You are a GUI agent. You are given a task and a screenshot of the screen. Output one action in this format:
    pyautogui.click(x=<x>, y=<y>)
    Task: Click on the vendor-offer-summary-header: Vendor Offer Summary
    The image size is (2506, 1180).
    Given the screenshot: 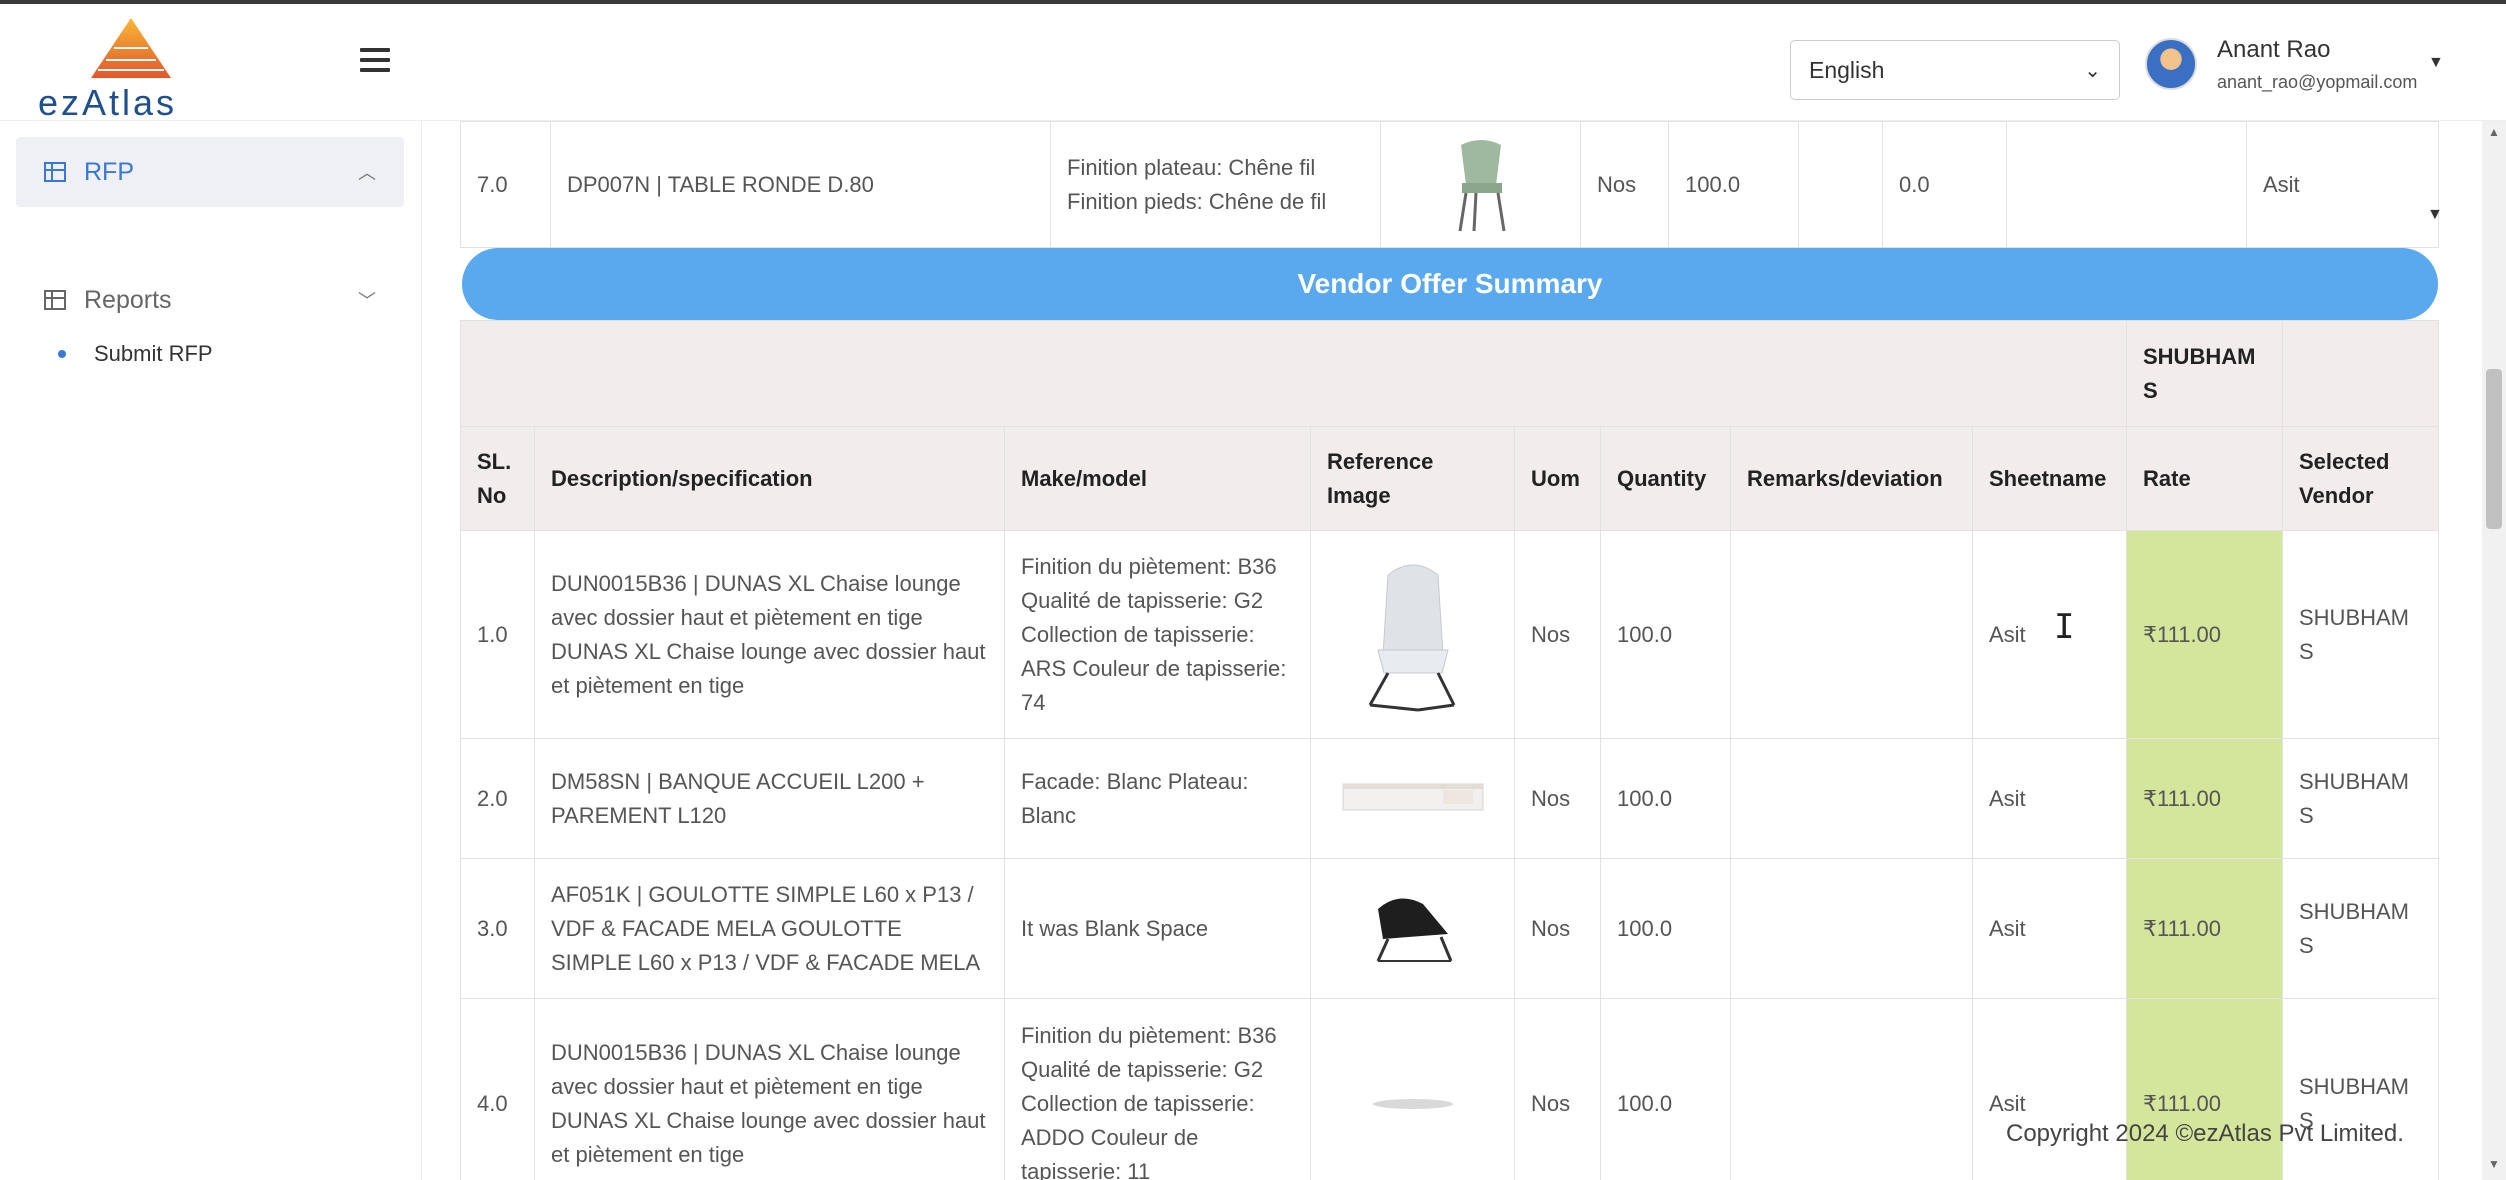 What is the action you would take?
    pyautogui.click(x=1450, y=284)
    